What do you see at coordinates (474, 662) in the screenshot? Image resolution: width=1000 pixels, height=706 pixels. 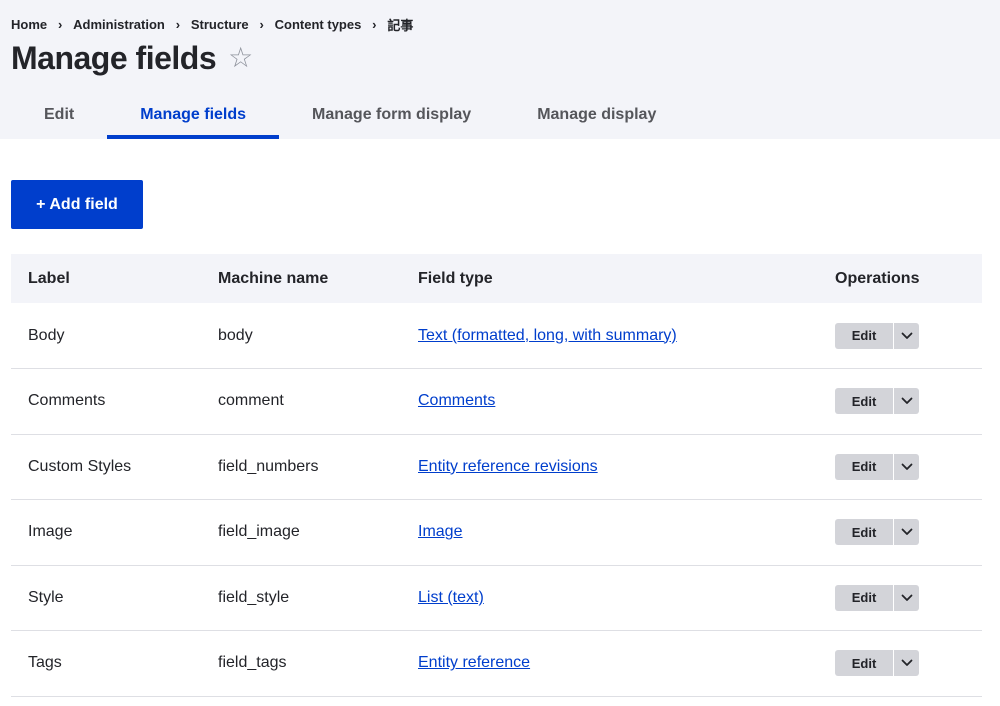 I see `field-type-link: Entity reference` at bounding box center [474, 662].